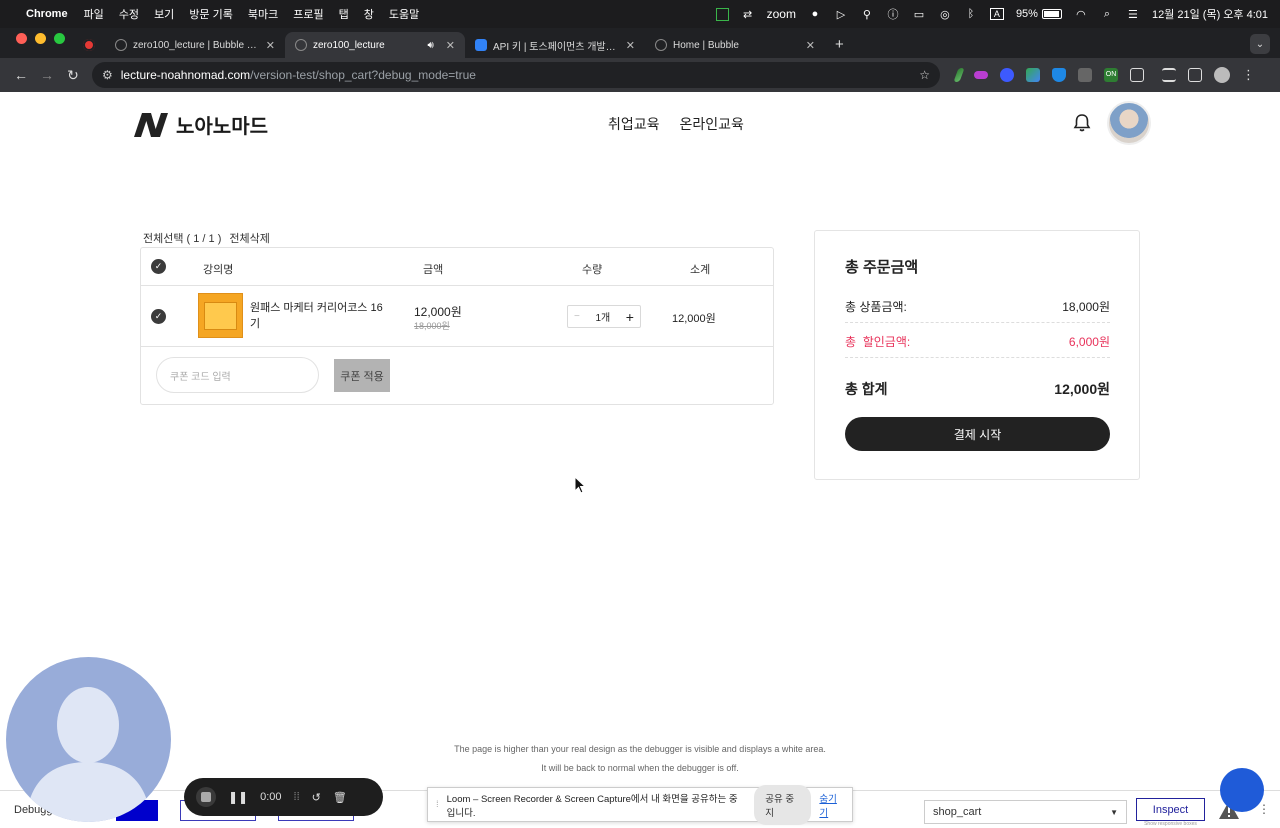  What do you see at coordinates (1170, 809) in the screenshot?
I see `inspect-button: Inspect` at bounding box center [1170, 809].